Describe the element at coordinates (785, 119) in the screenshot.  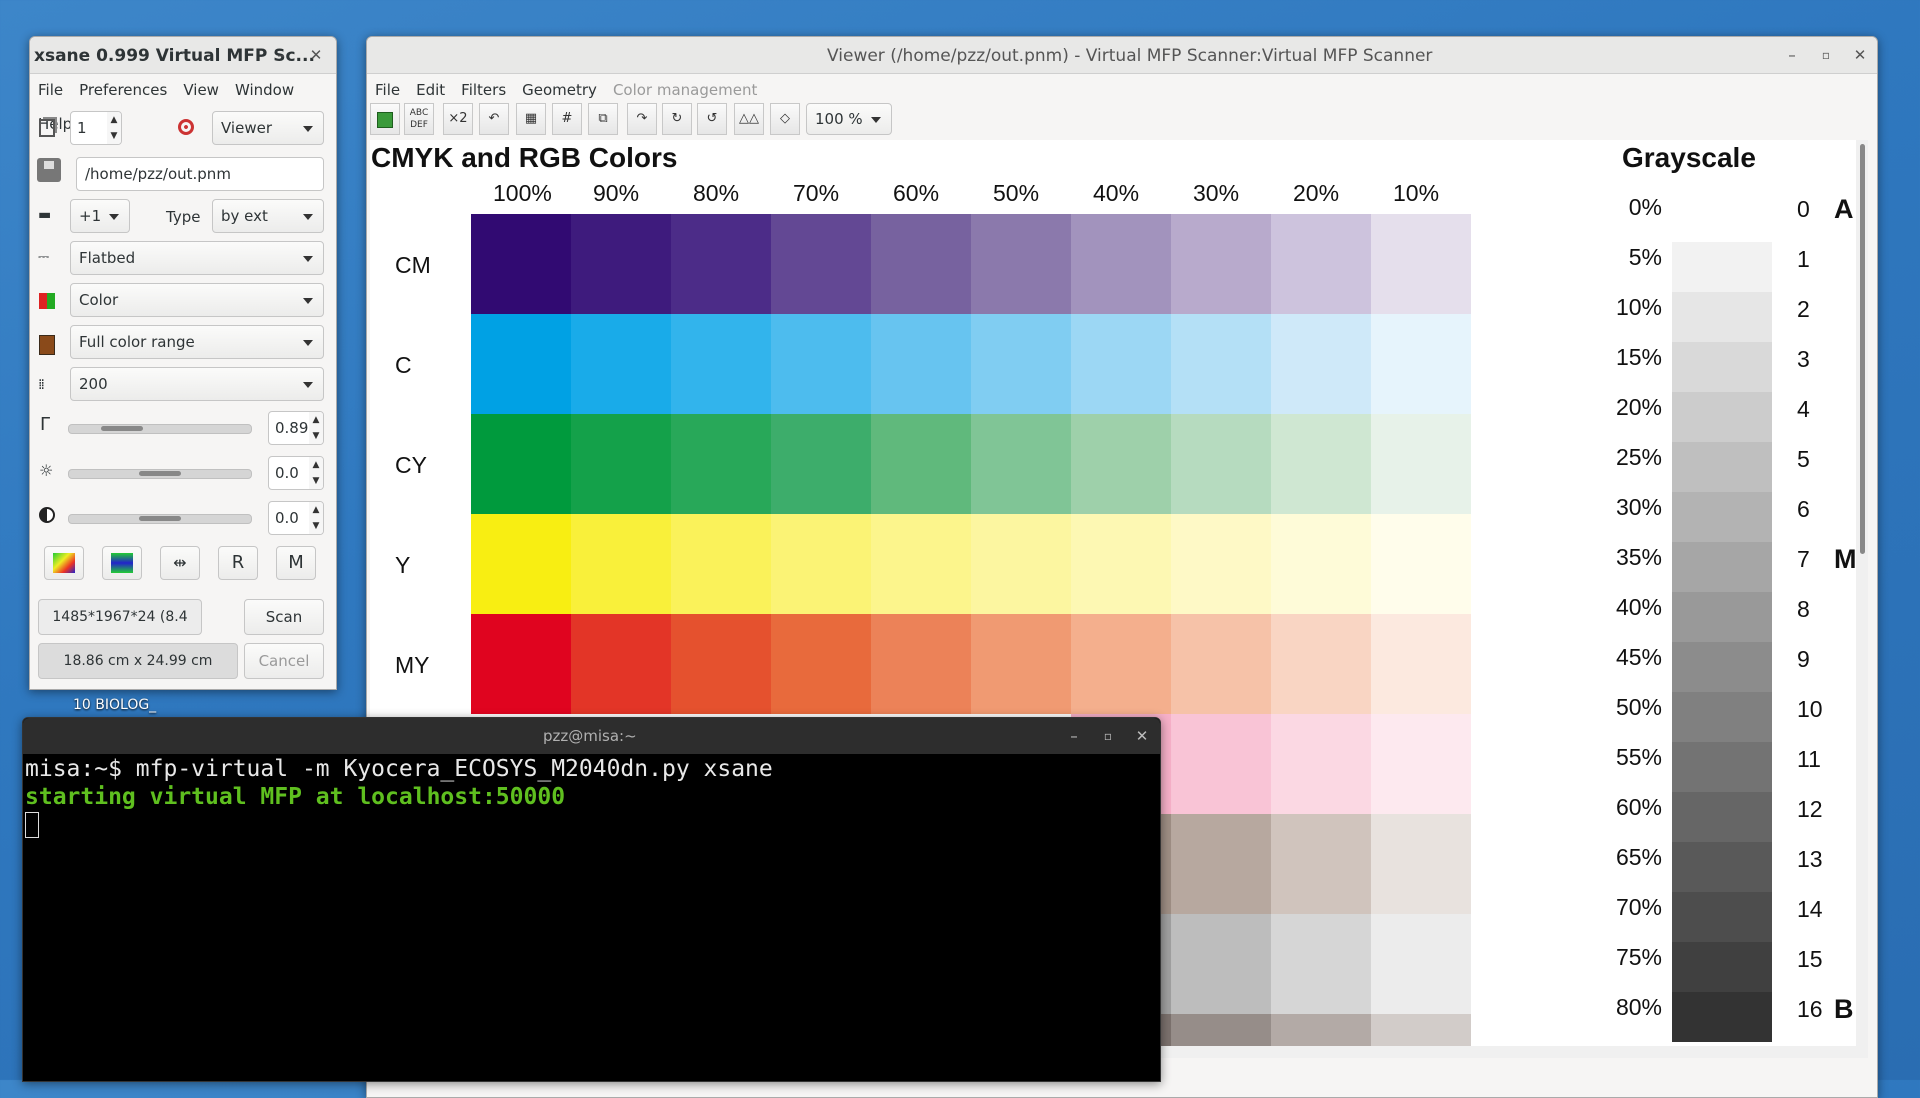
I see `mirror-y-icon: ◇` at that location.